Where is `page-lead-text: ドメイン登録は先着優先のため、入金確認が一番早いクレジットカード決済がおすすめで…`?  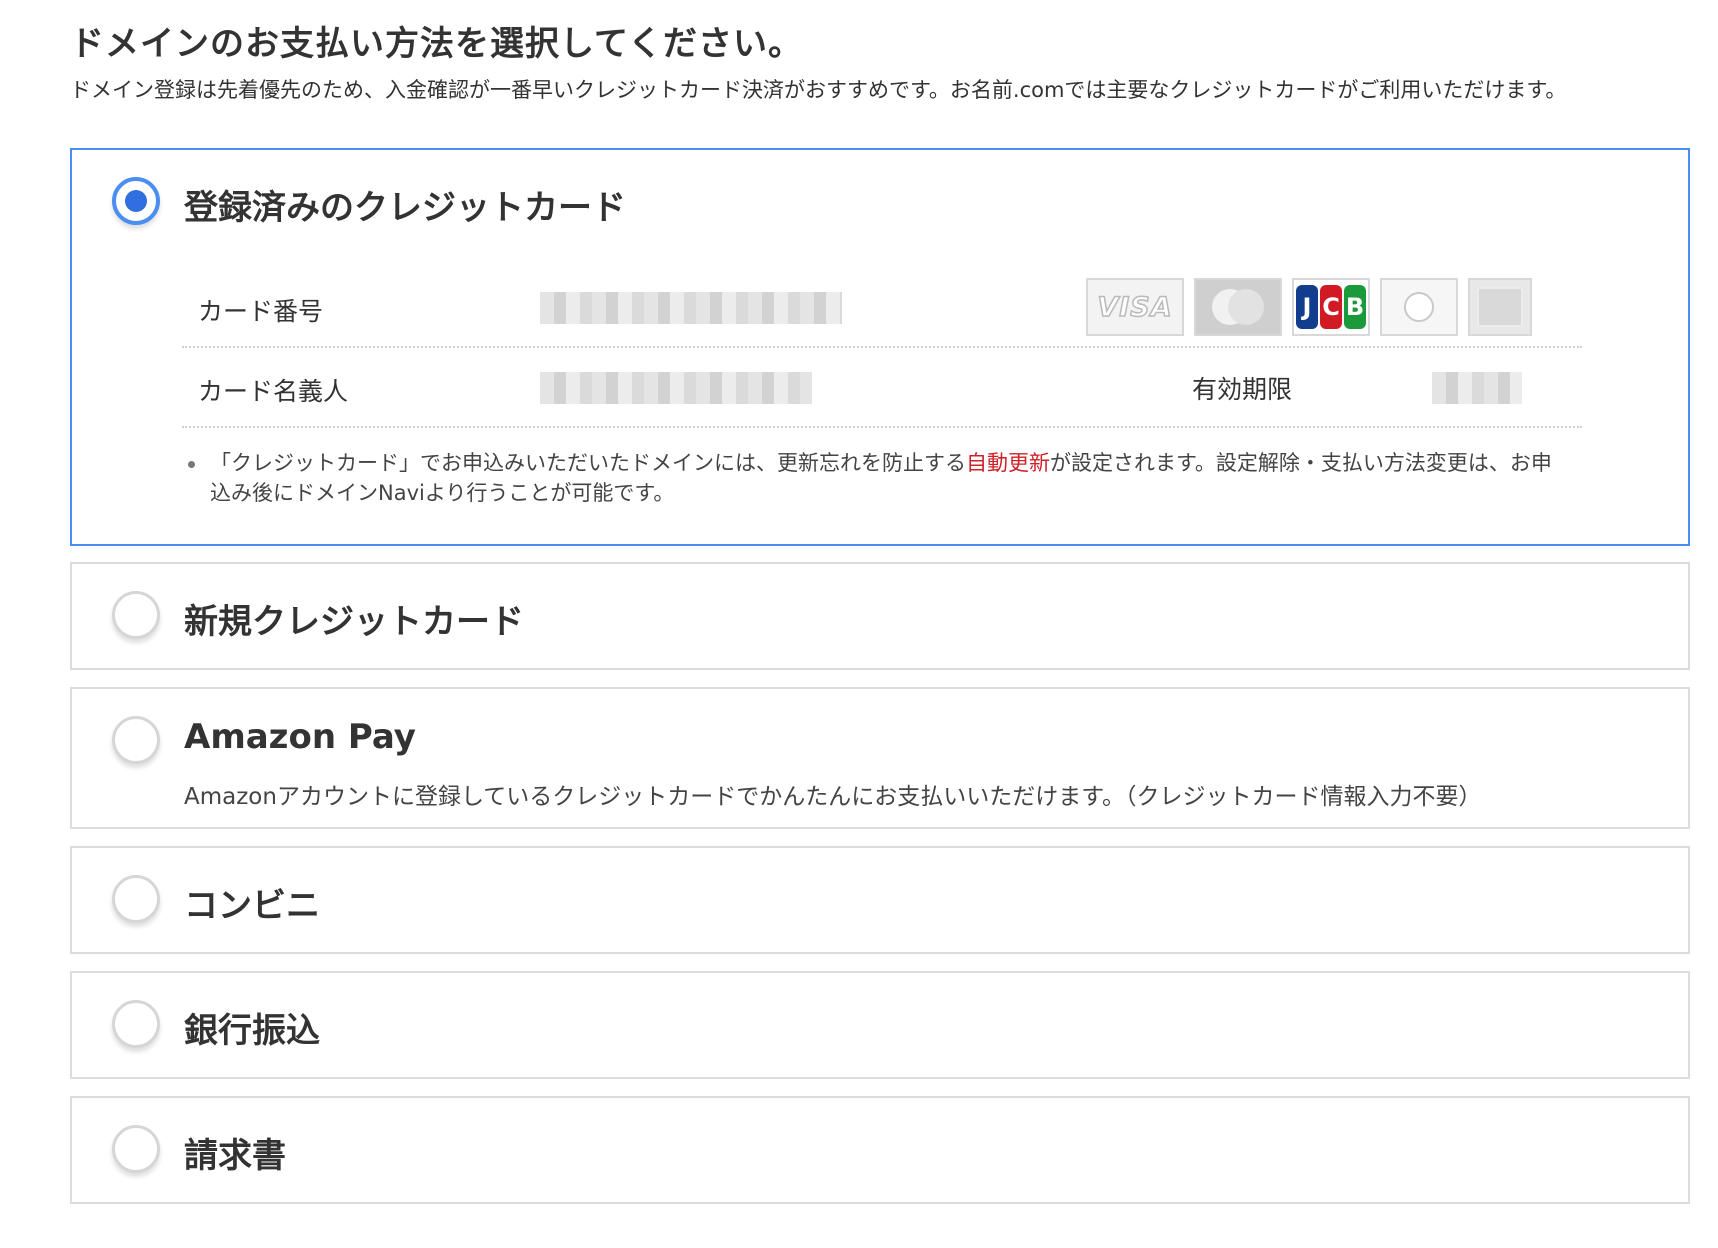 page-lead-text: ドメイン登録は先着優先のため、入金確認が一番早いクレジットカード決済がおすすめで… is located at coordinates (818, 90).